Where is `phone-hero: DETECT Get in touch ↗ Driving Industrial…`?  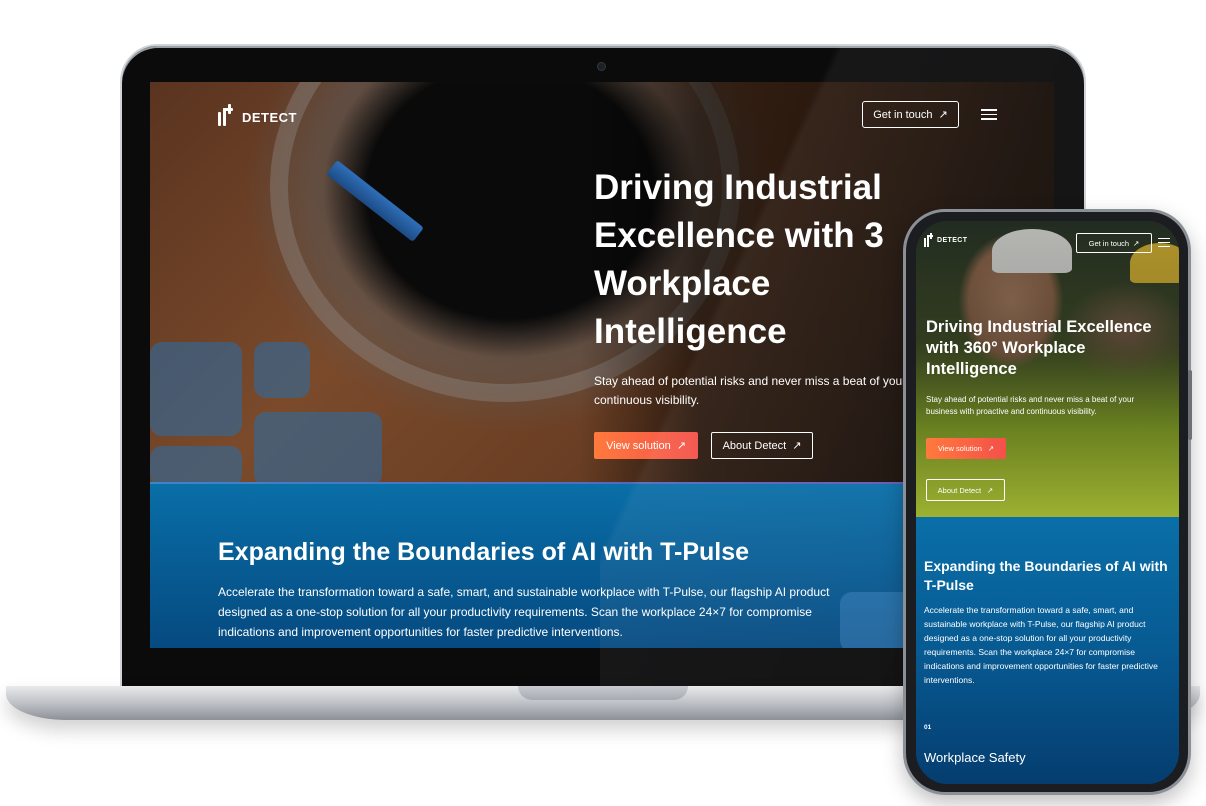
phone-hero: DETECT Get in touch ↗ Driving Industrial… is located at coordinates (1047, 369).